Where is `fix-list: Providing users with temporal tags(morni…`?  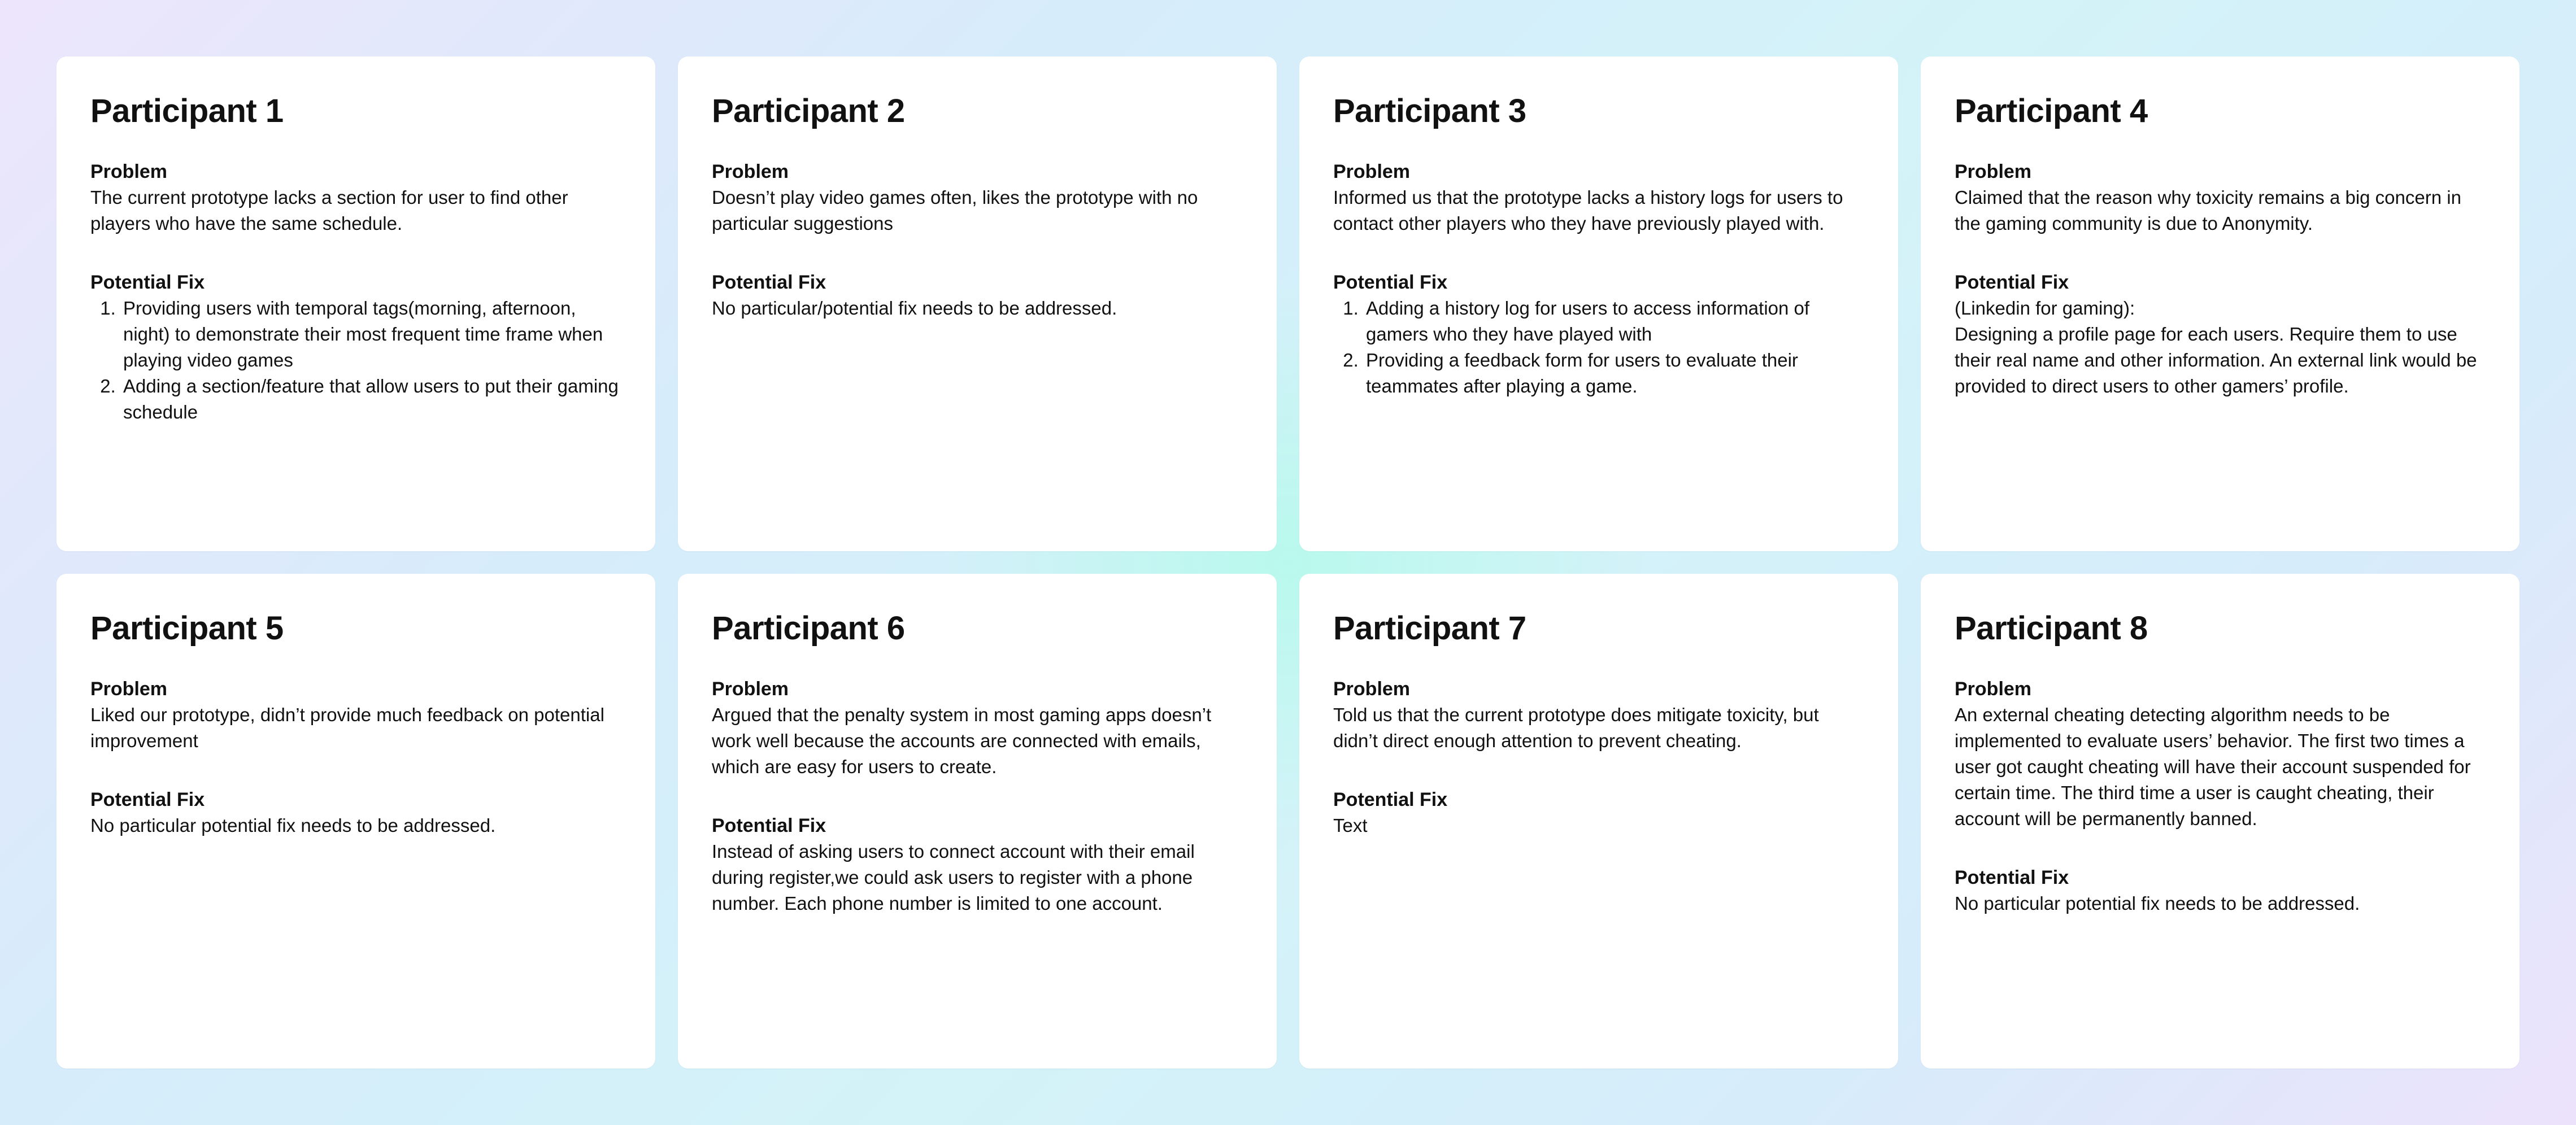
fix-list: Providing users with temporal tags(morni… is located at coordinates (355, 360).